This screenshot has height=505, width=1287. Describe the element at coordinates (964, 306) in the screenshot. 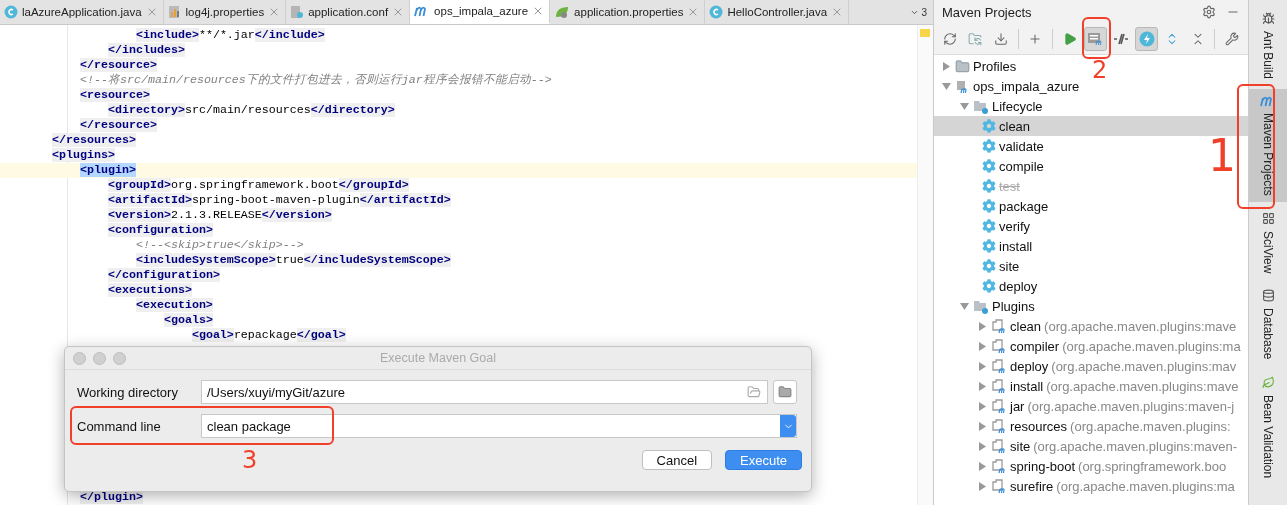

I see `expanded-arrow-icon` at that location.